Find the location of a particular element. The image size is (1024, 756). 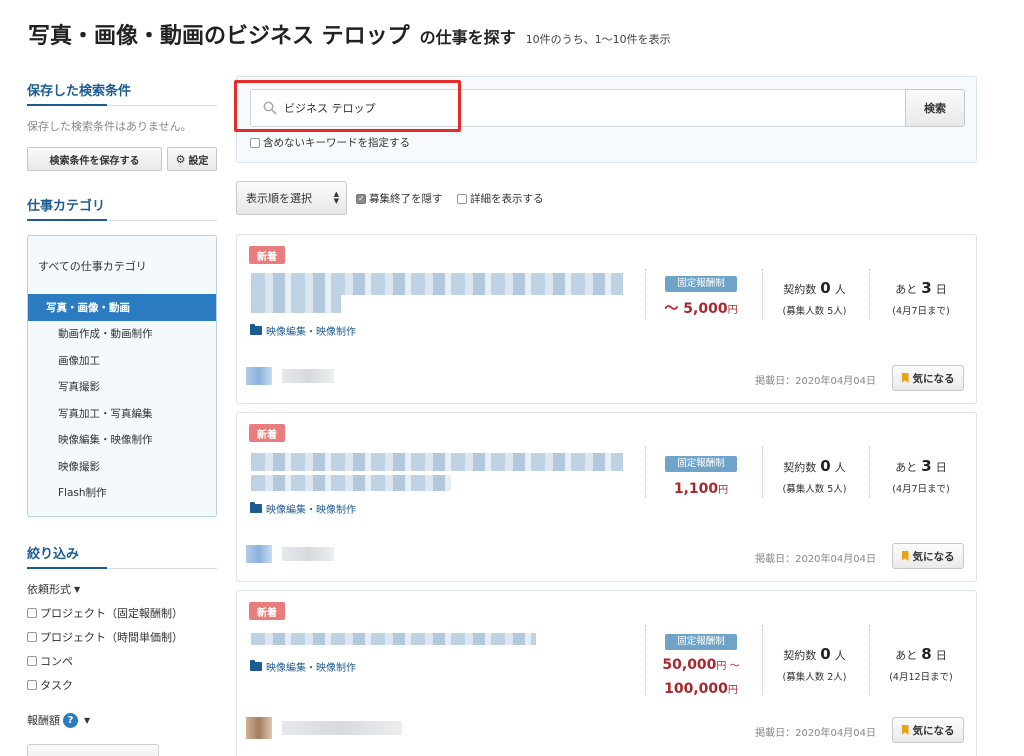

settings-label: 設定 is located at coordinates (198, 161).